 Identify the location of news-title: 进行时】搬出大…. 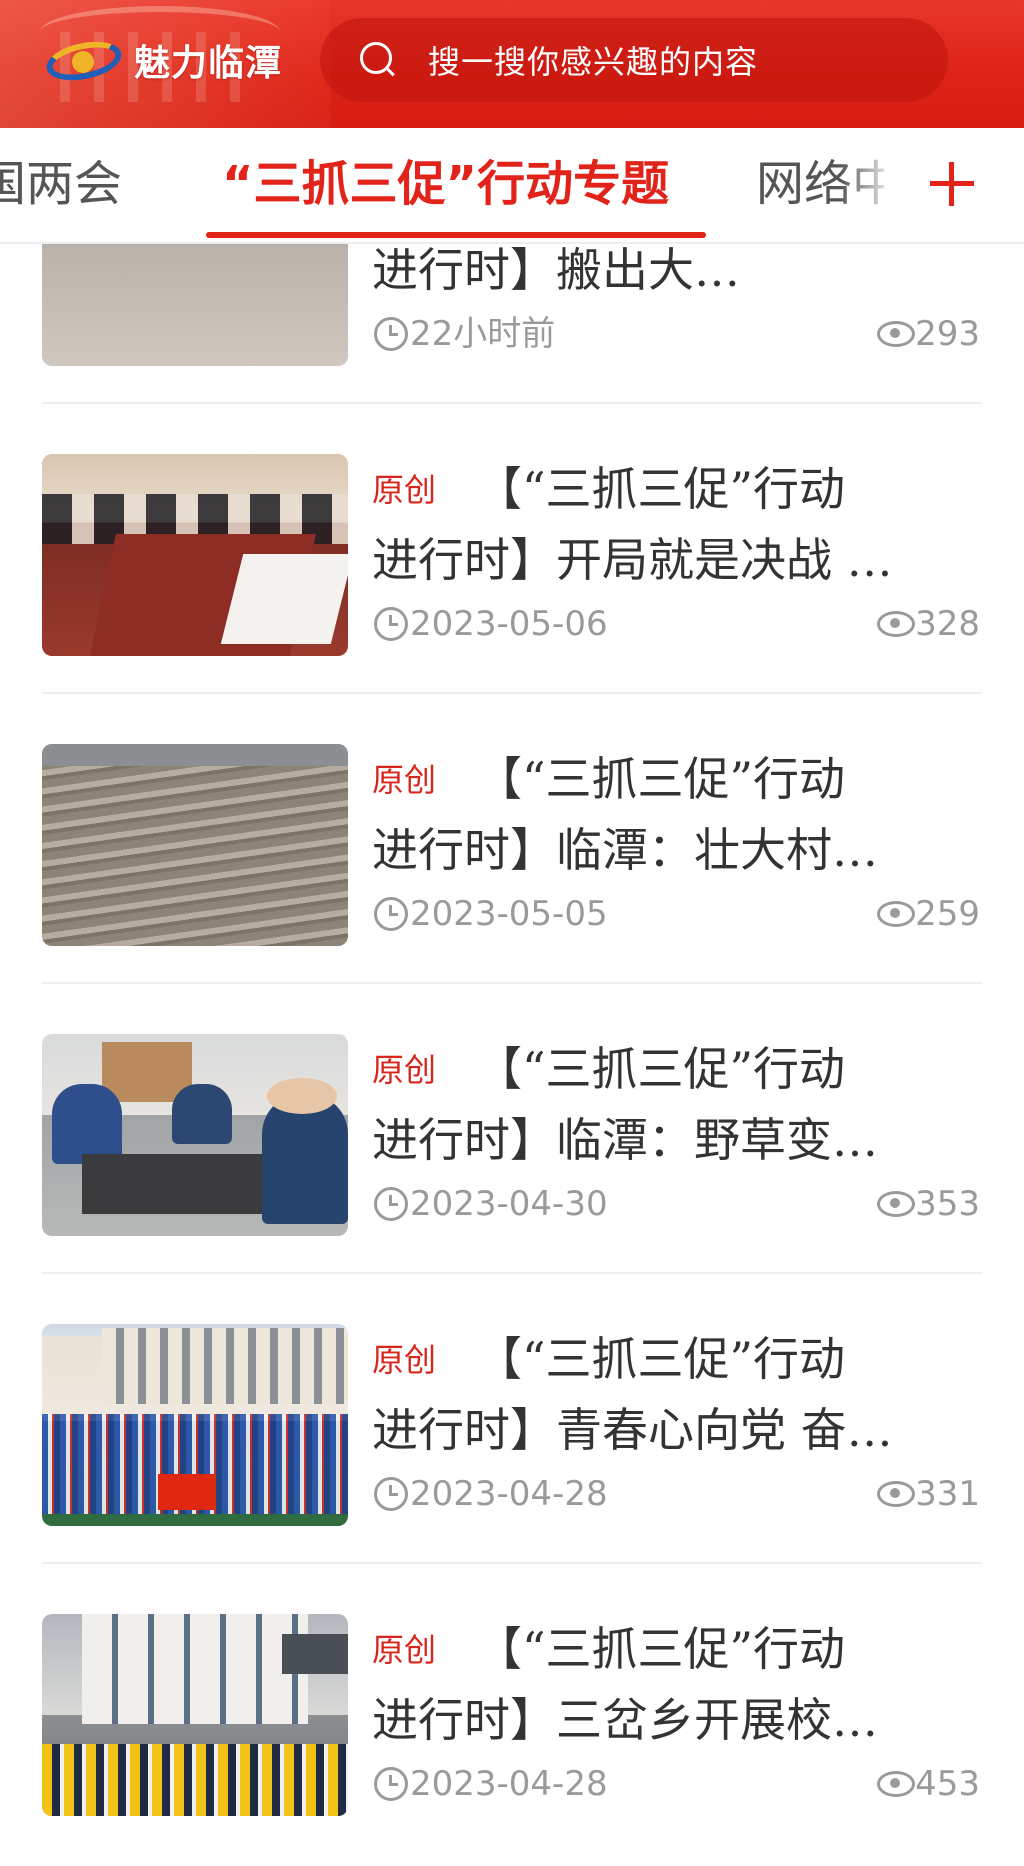
(682, 274).